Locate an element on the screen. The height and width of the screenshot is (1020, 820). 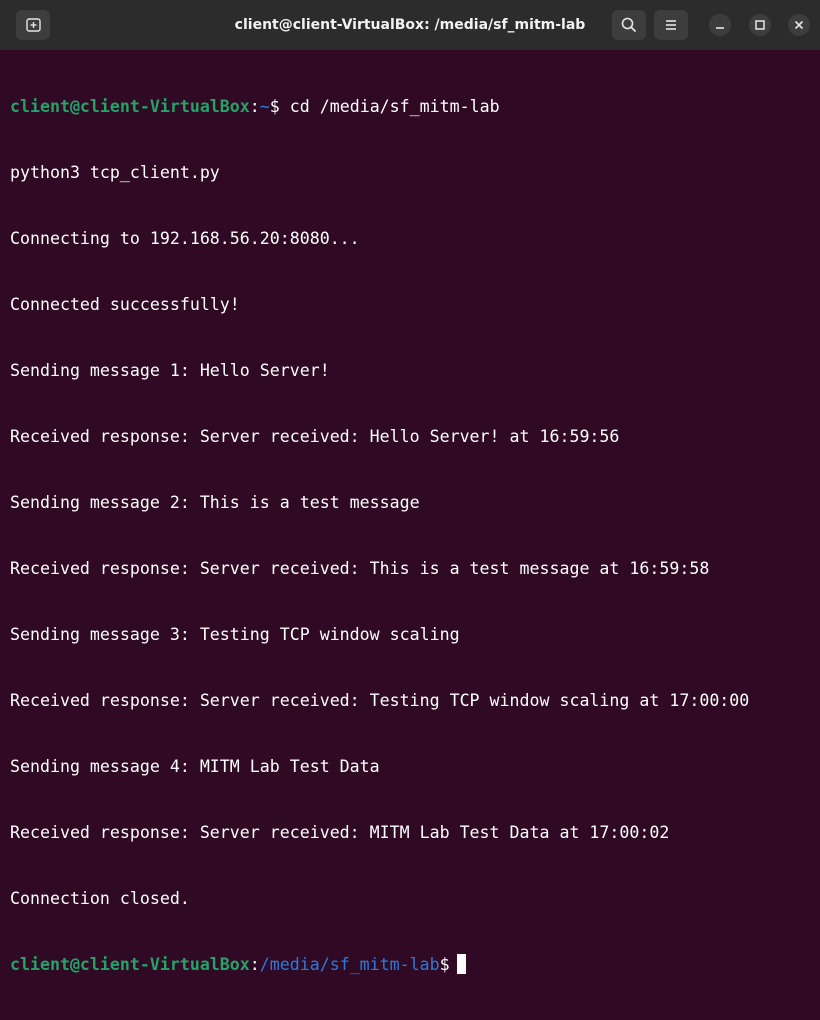
output-line: Sending message 1: Hello Server! is located at coordinates (170, 370).